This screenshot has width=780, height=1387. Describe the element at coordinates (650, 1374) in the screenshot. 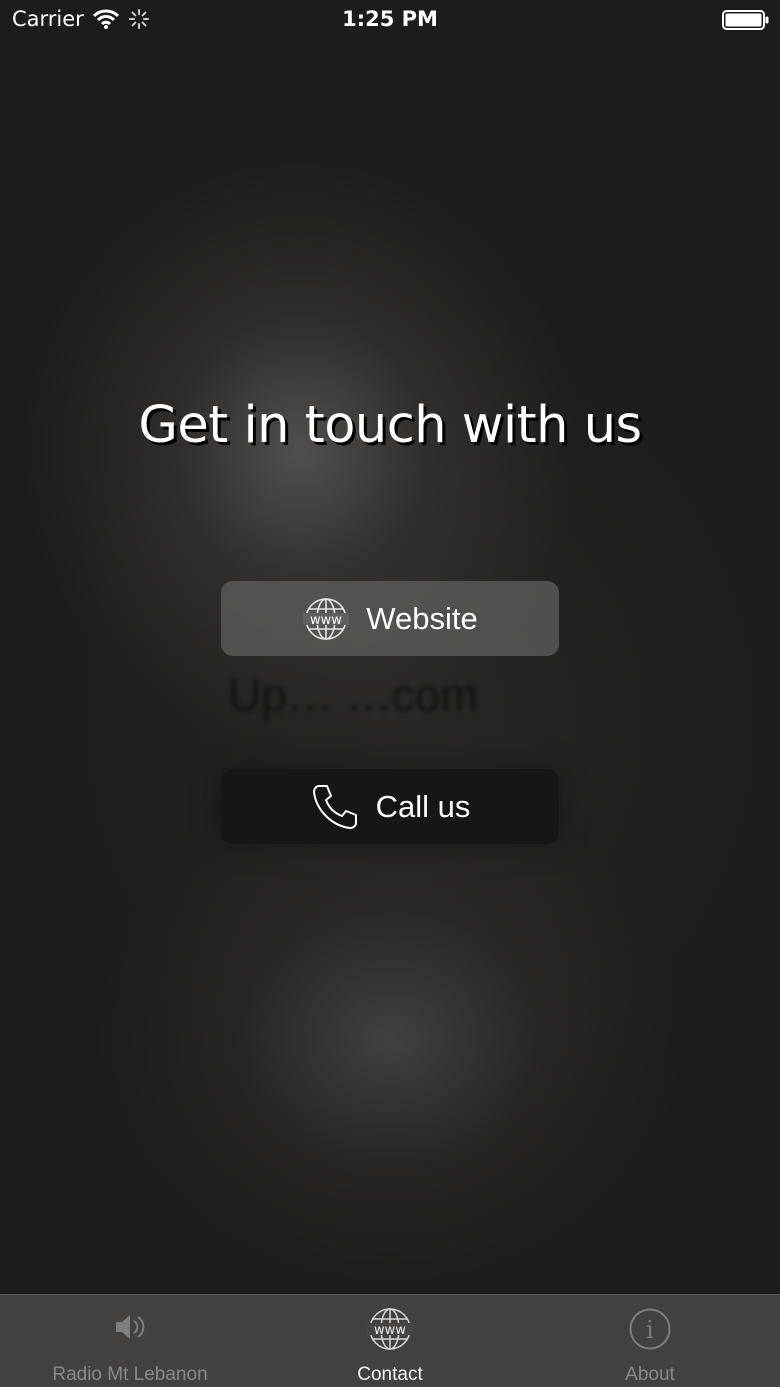

I see `tab-label: About` at that location.